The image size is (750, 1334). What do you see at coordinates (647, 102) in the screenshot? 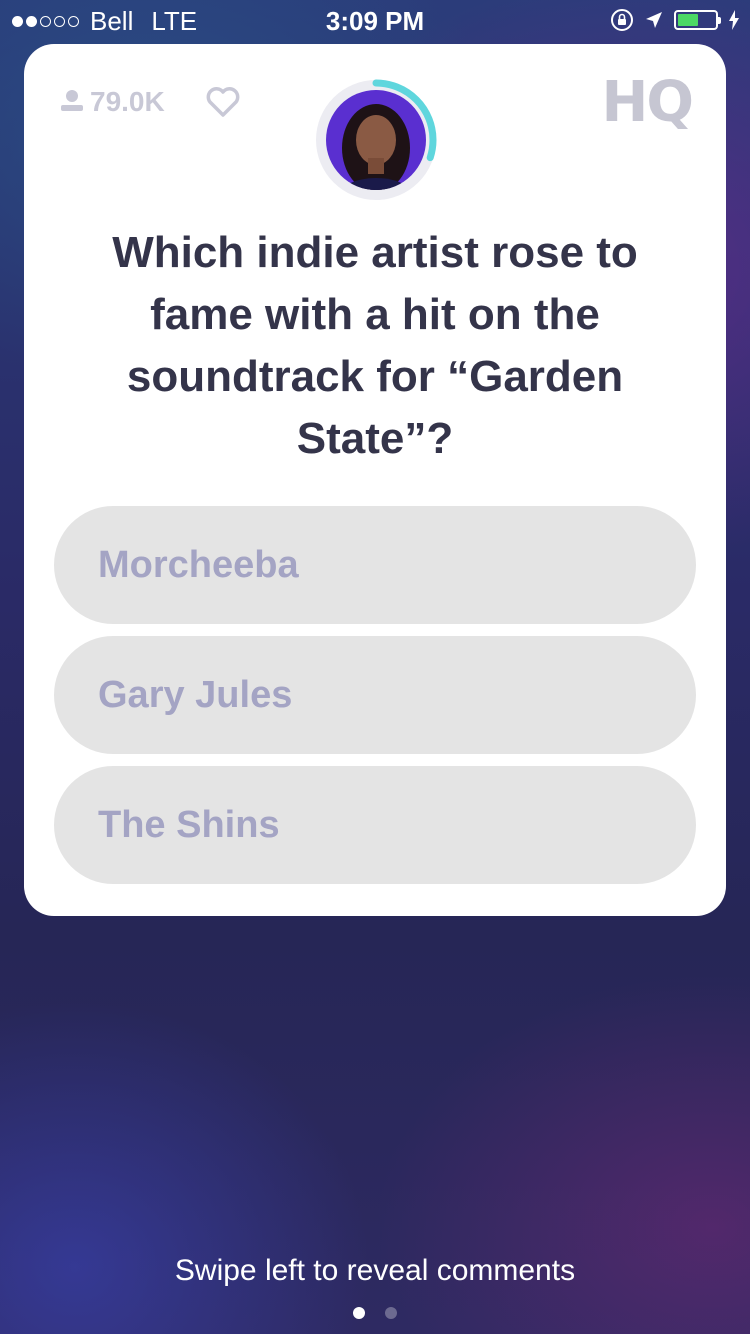
I see `hq-logo: HQ` at bounding box center [647, 102].